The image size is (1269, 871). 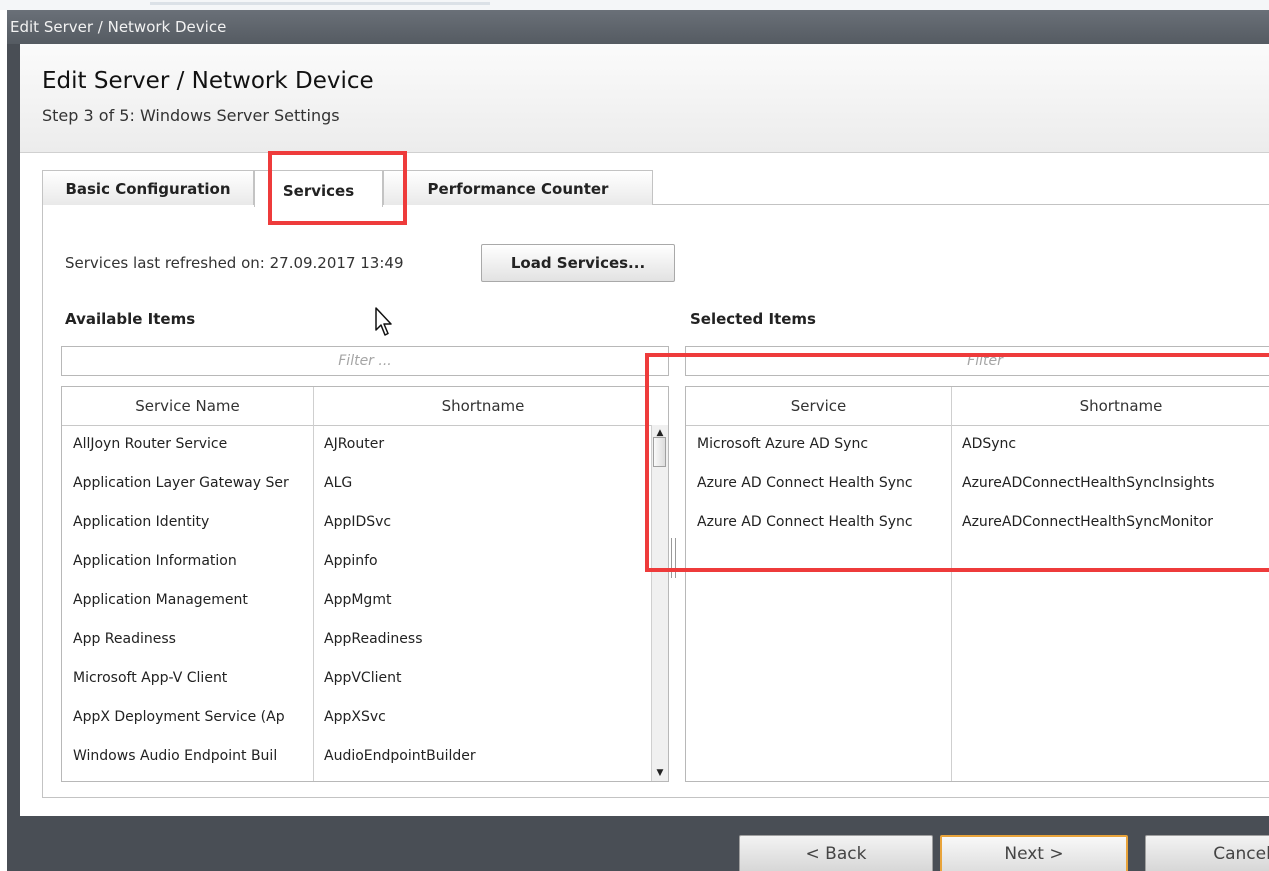 What do you see at coordinates (1207, 853) in the screenshot?
I see `cancel-button: Cancel` at bounding box center [1207, 853].